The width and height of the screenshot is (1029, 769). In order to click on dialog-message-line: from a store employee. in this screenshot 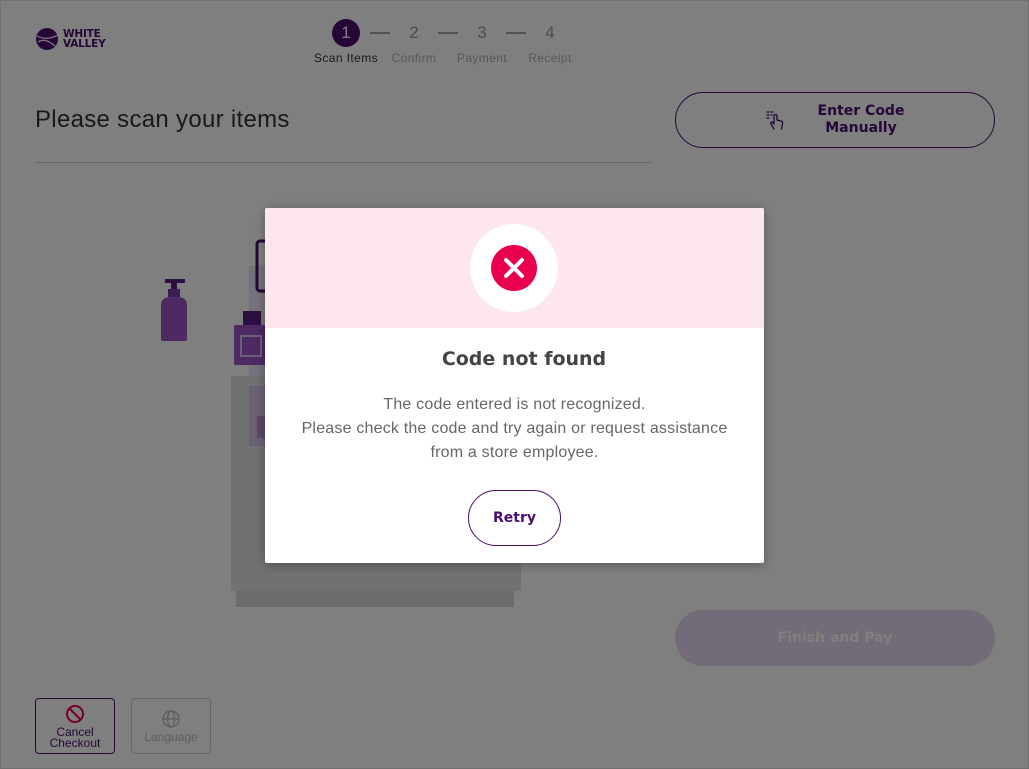, I will do `click(514, 452)`.